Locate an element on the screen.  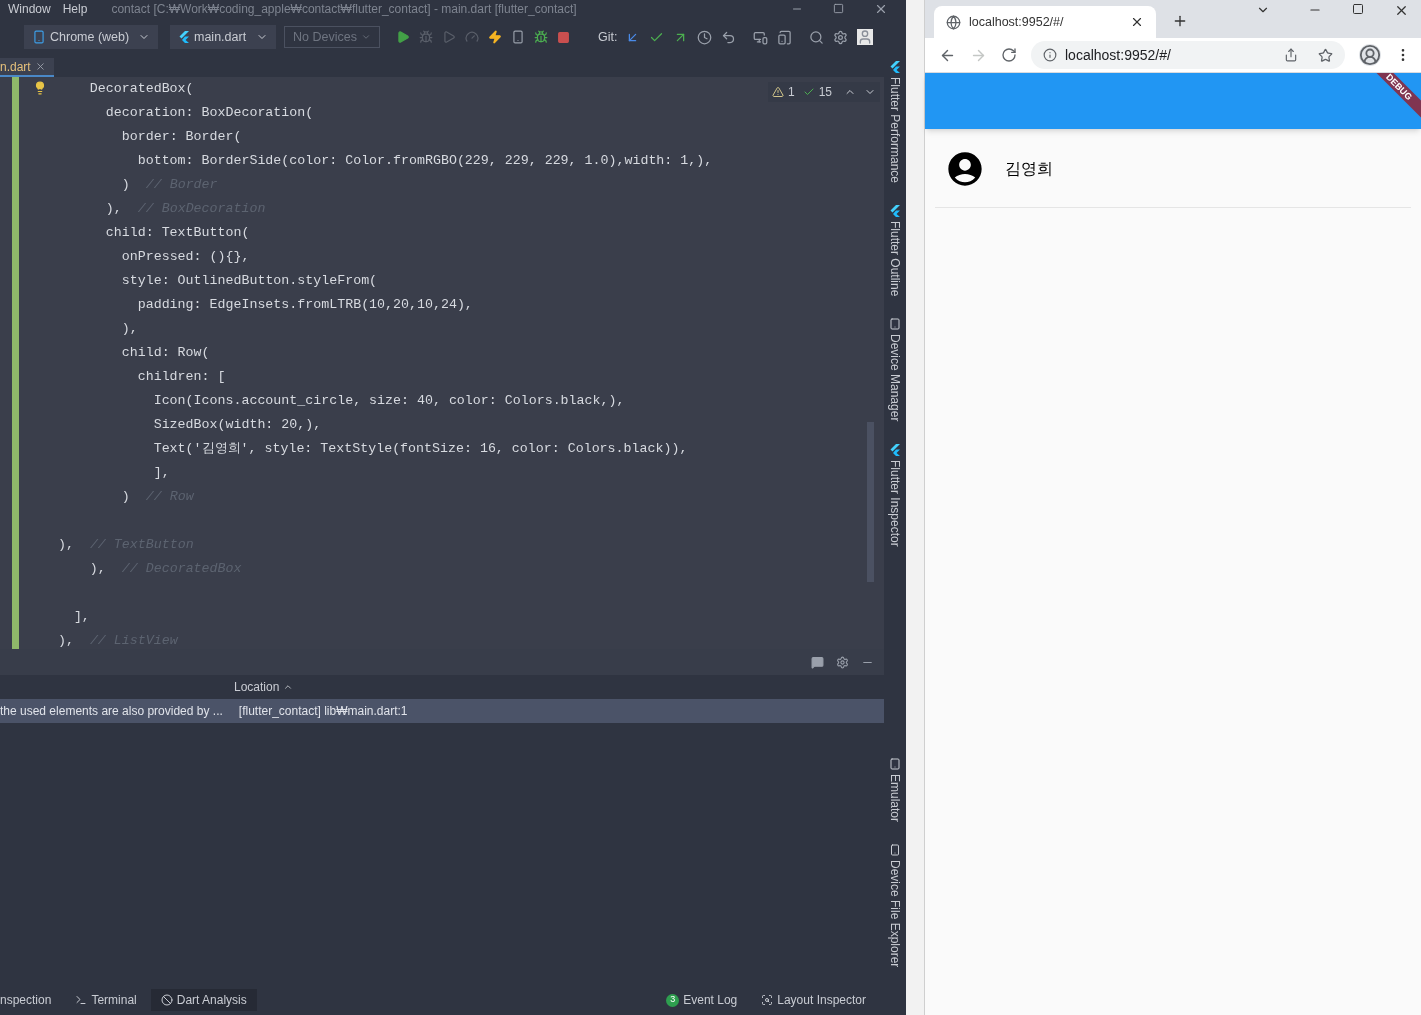
browser-tab: localhost:9952/#/ is located at coordinates (1045, 22).